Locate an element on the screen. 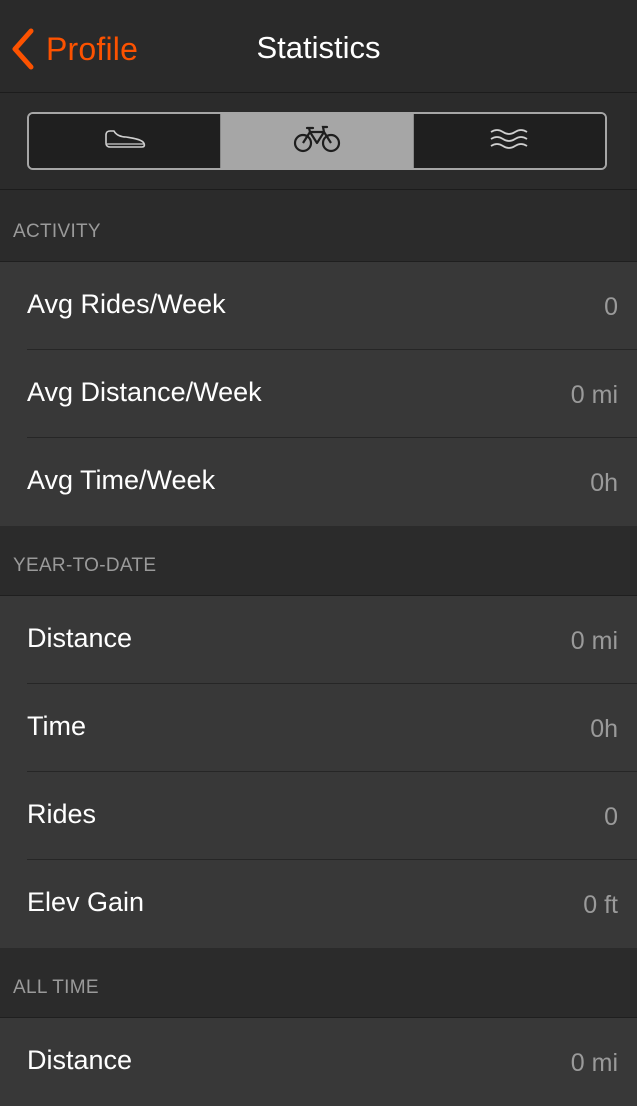 The width and height of the screenshot is (637, 1106). all-time-stats-group: Distance 0 mi is located at coordinates (318, 1062).